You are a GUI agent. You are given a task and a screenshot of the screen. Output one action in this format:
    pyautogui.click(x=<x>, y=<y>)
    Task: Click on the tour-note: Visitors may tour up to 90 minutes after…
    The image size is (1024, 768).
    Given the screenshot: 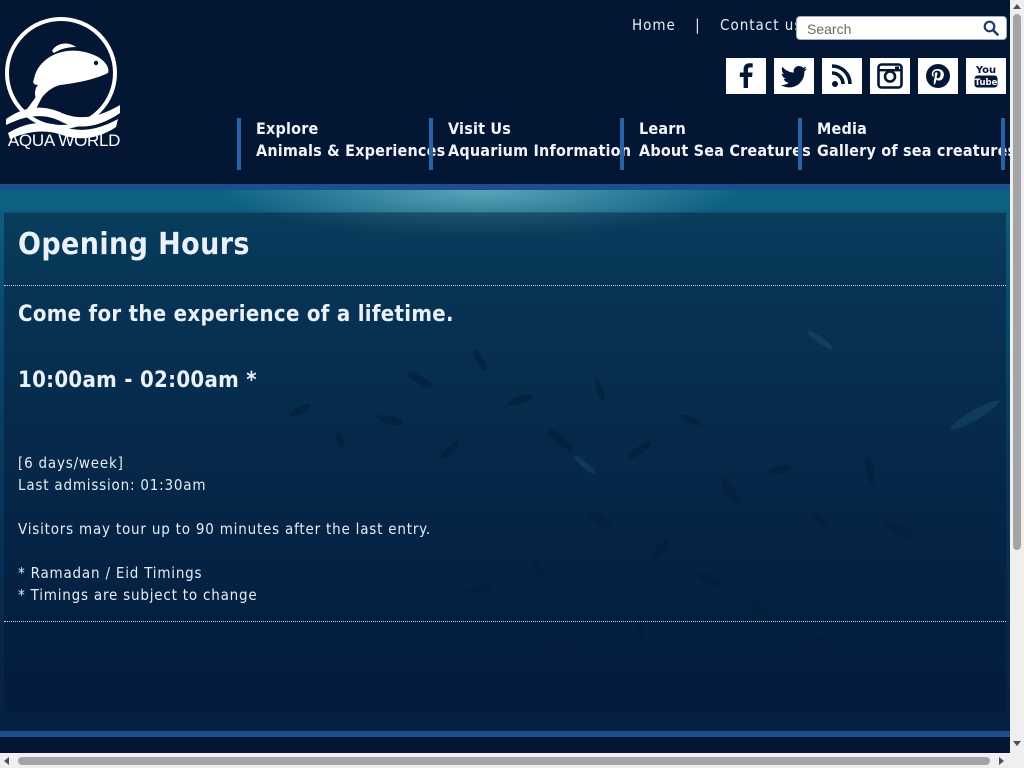 What is the action you would take?
    pyautogui.click(x=224, y=529)
    